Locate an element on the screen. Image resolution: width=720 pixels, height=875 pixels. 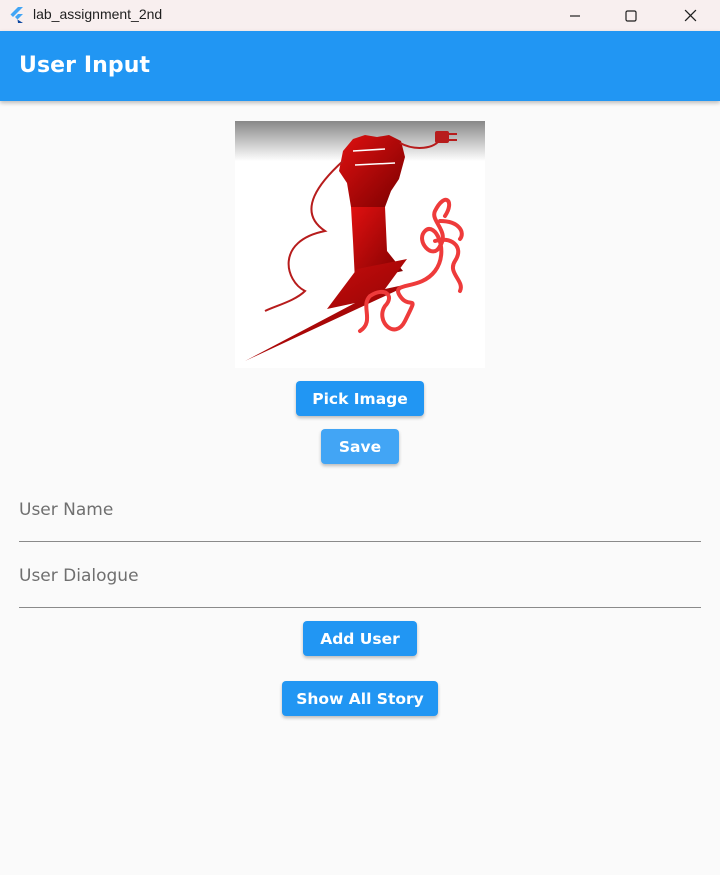
user-name-field-container is located at coordinates (360, 517).